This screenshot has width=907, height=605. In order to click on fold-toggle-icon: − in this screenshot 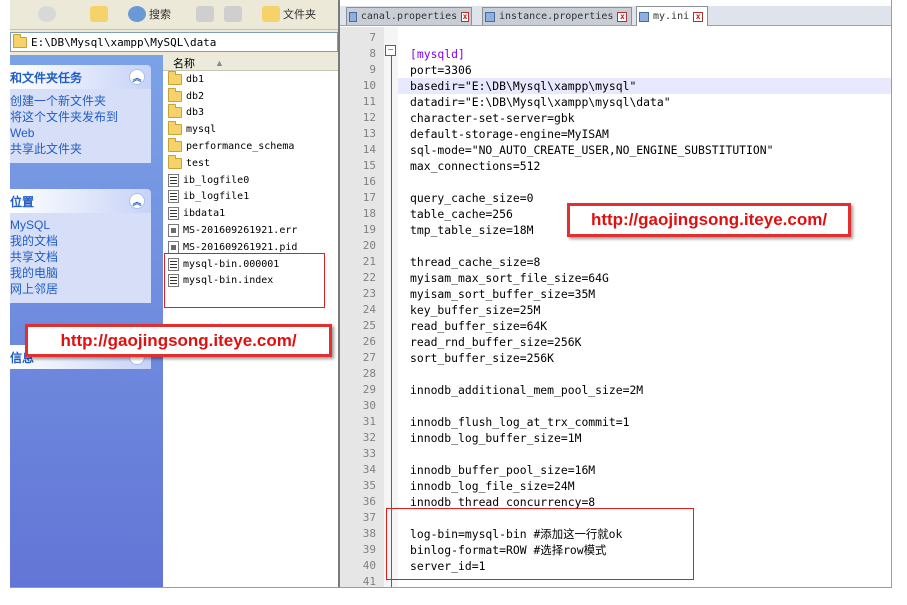, I will do `click(390, 50)`.